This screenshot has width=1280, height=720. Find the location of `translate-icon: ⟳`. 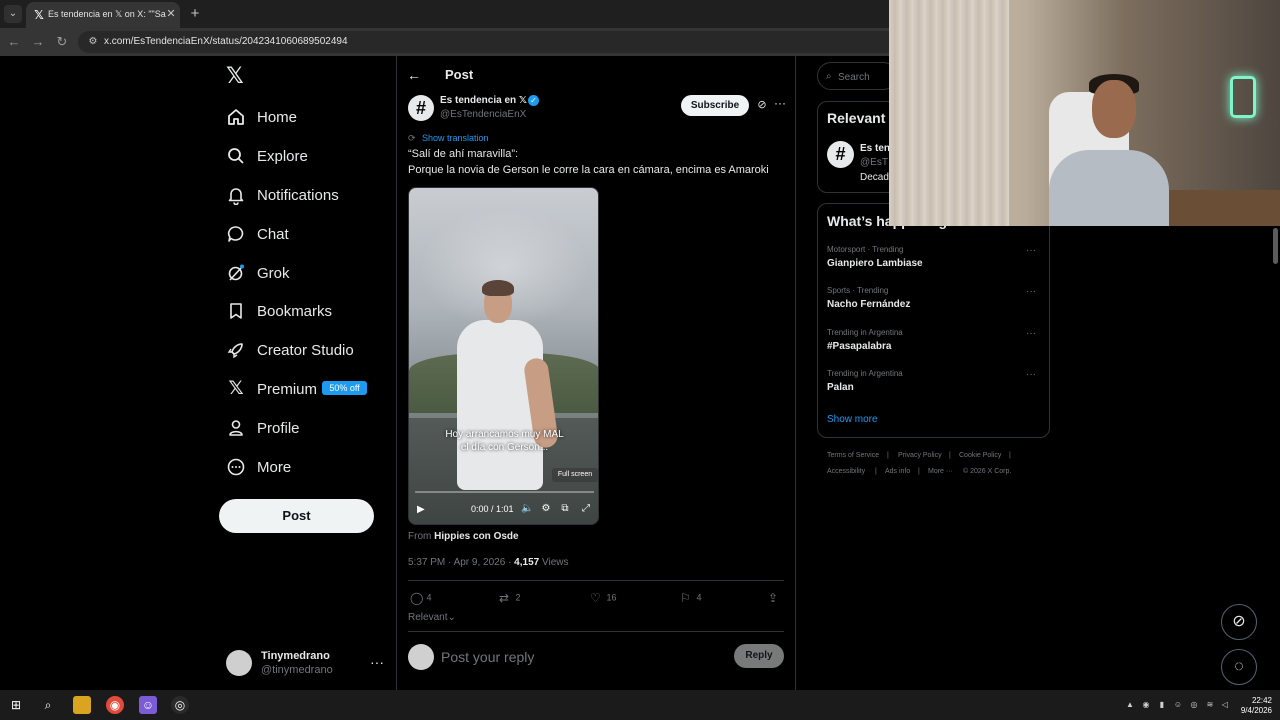

translate-icon: ⟳ is located at coordinates (412, 138).